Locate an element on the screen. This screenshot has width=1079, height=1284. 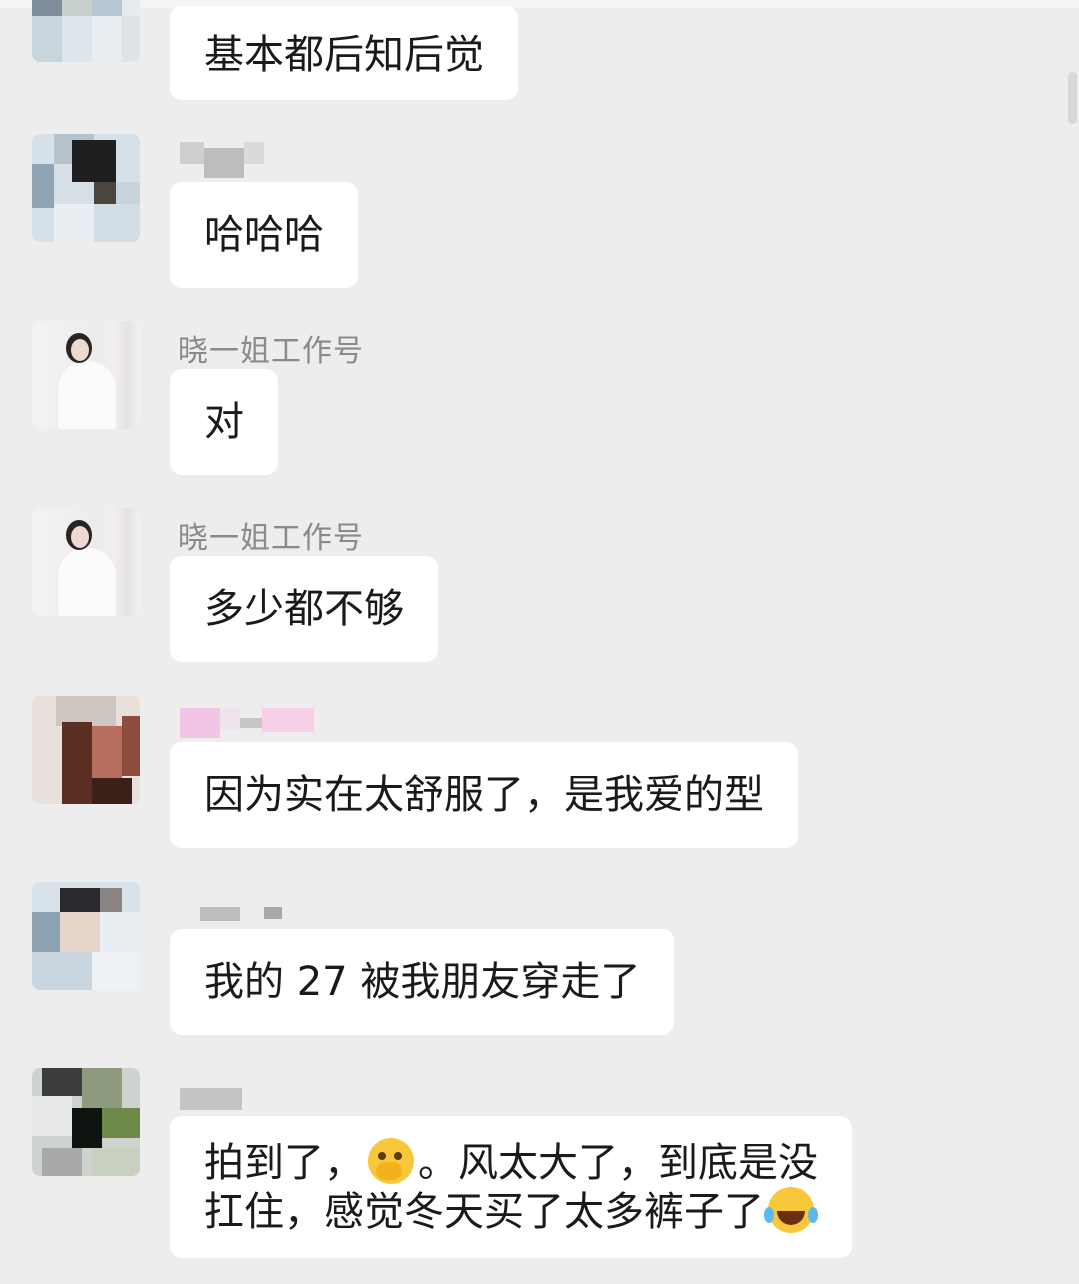
message-text: 哈哈哈 is located at coordinates (264, 235).